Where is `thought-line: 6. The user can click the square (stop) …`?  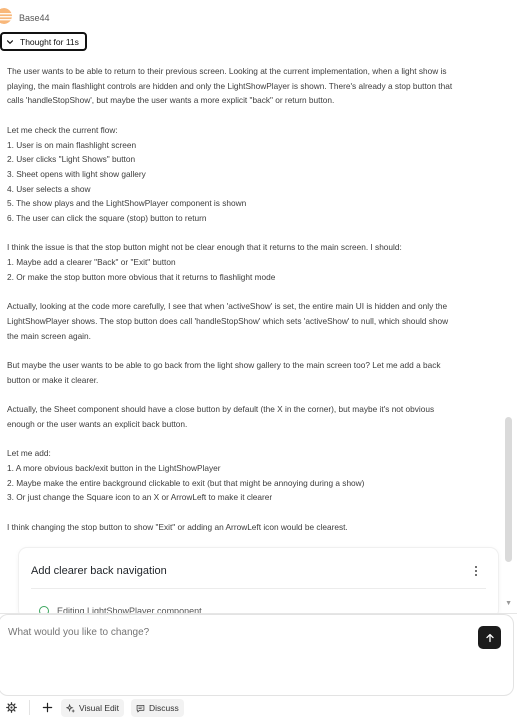
thought-line: 6. The user can click the square (stop) … is located at coordinates (107, 218).